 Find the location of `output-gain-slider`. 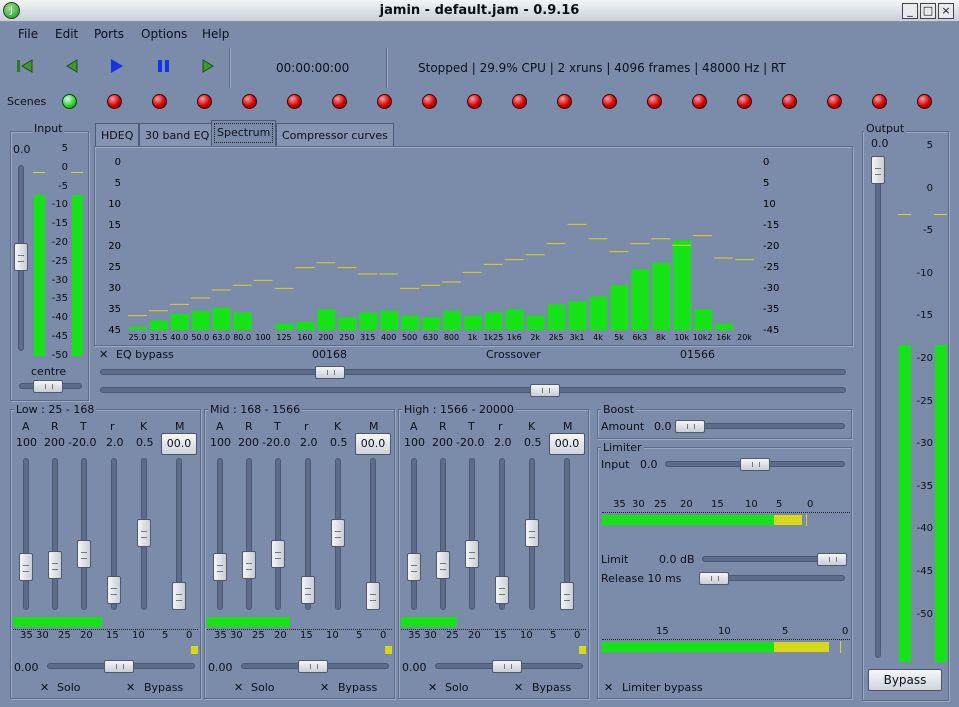

output-gain-slider is located at coordinates (878, 408).